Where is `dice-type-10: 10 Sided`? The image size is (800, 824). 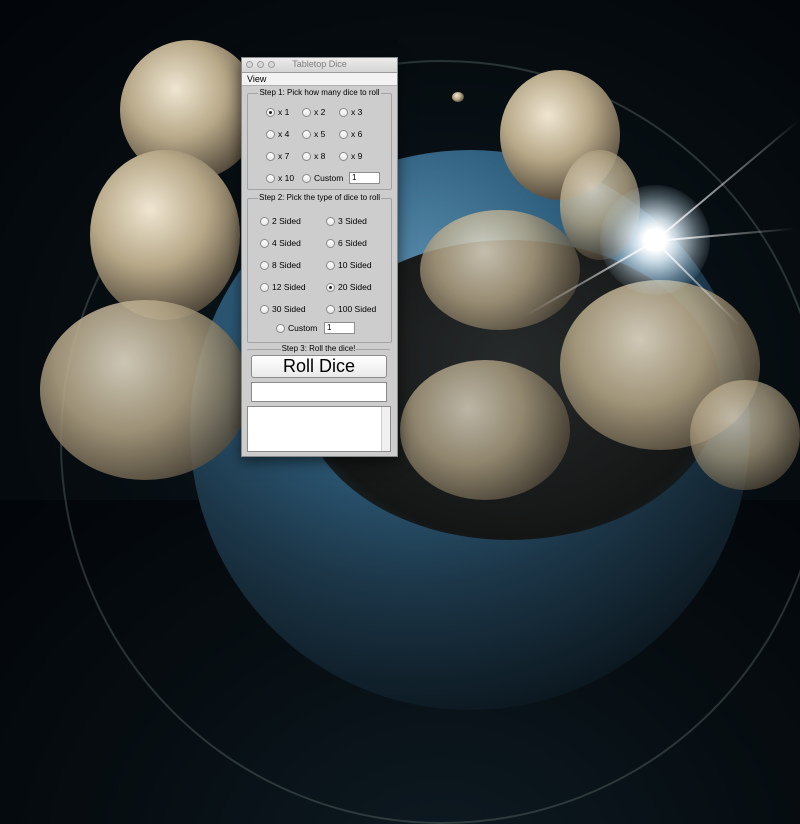 dice-type-10: 10 Sided is located at coordinates (349, 265).